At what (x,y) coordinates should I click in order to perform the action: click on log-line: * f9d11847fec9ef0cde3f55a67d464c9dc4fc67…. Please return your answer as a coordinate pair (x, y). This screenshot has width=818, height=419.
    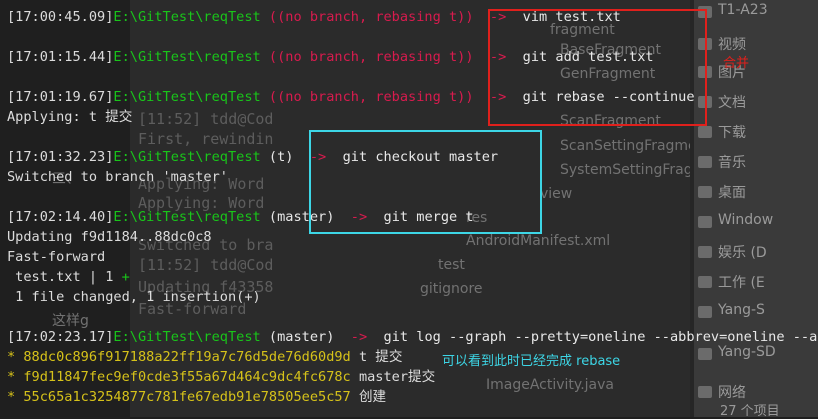
    Looking at the image, I should click on (221, 377).